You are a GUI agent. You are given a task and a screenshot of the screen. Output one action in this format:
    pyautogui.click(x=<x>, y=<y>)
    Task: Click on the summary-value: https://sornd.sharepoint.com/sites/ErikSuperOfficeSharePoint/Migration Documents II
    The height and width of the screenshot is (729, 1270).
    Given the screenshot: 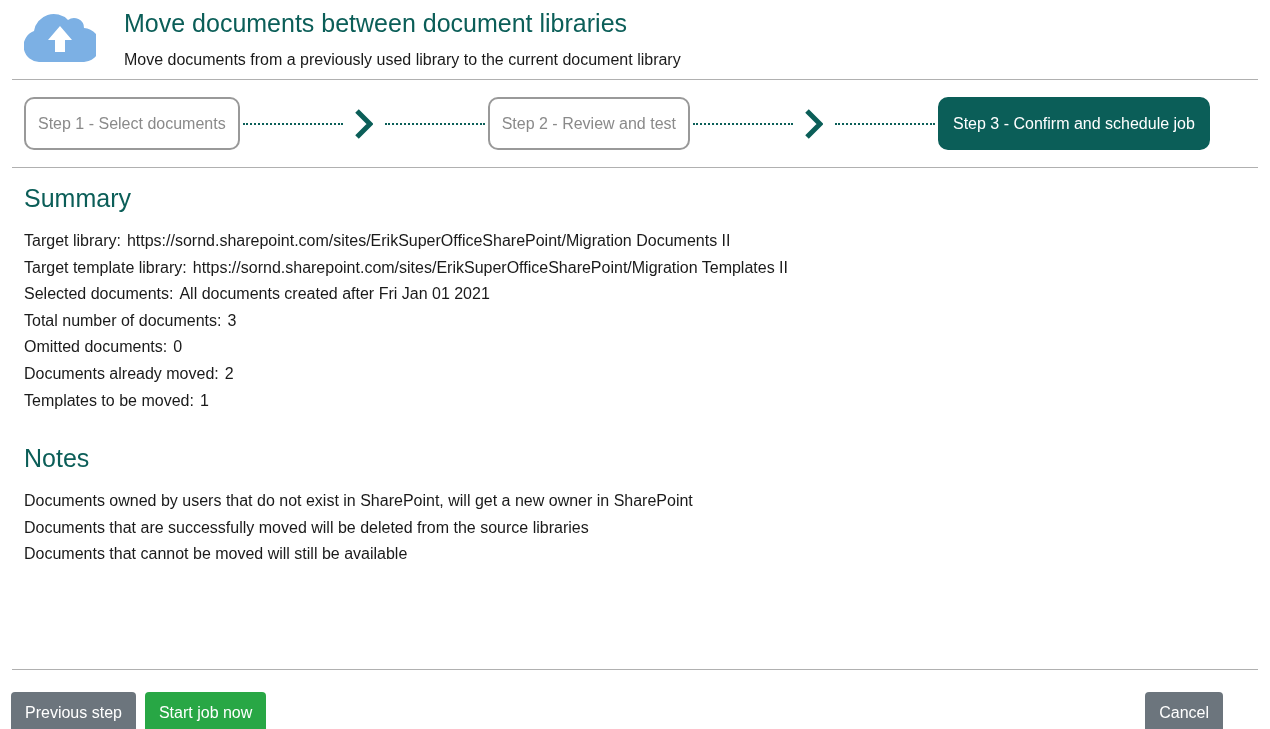 What is the action you would take?
    pyautogui.click(x=428, y=241)
    